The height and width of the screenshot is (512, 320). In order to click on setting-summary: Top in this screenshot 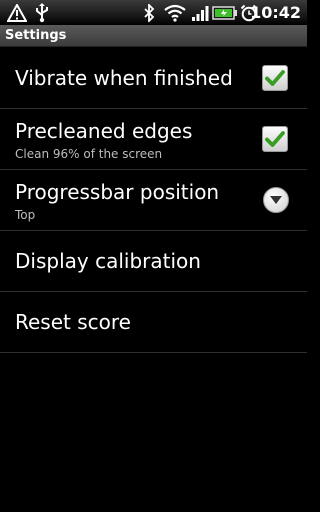, I will do `click(25, 215)`.